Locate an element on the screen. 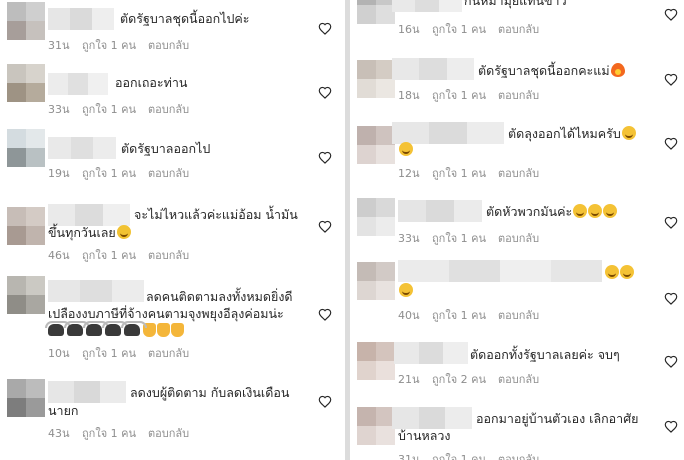  comment-meta: 10น ถูกใจ 1 คน ตอบกลับ is located at coordinates (118, 353).